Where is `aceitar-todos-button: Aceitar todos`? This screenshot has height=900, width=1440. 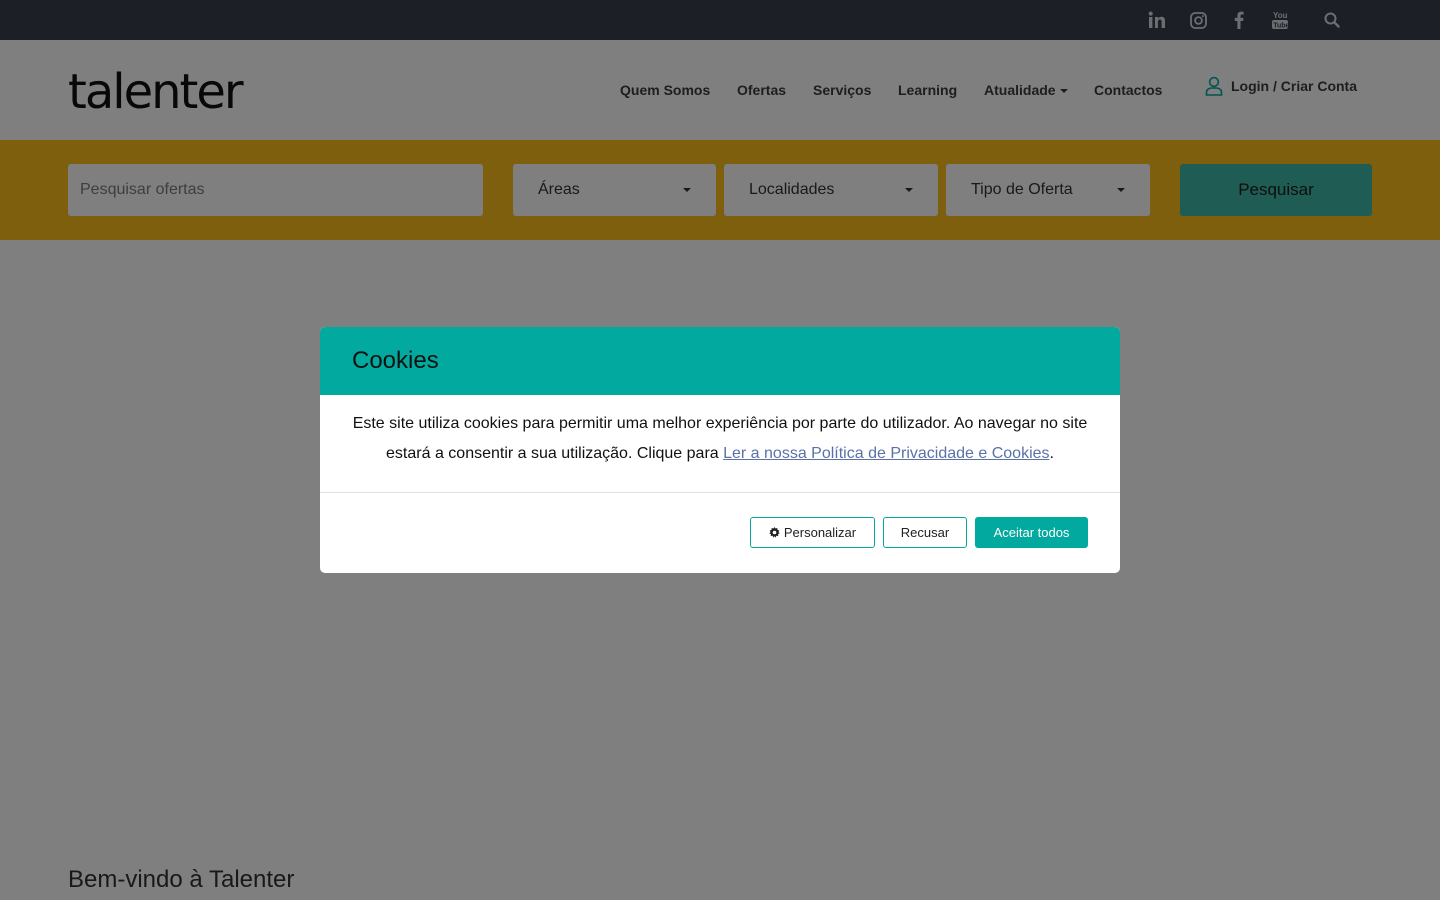 aceitar-todos-button: Aceitar todos is located at coordinates (1031, 532).